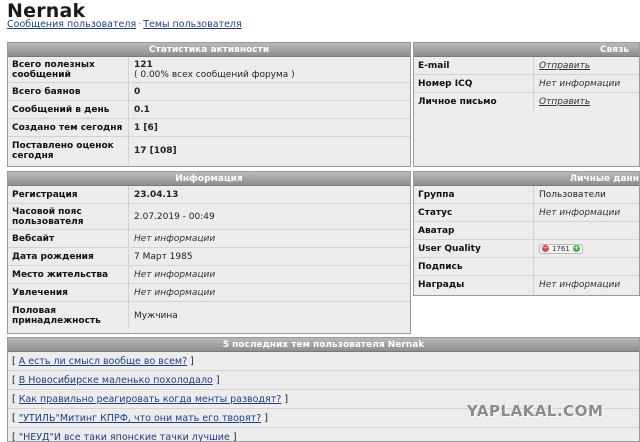  I want to click on plus-icon: +, so click(576, 248).